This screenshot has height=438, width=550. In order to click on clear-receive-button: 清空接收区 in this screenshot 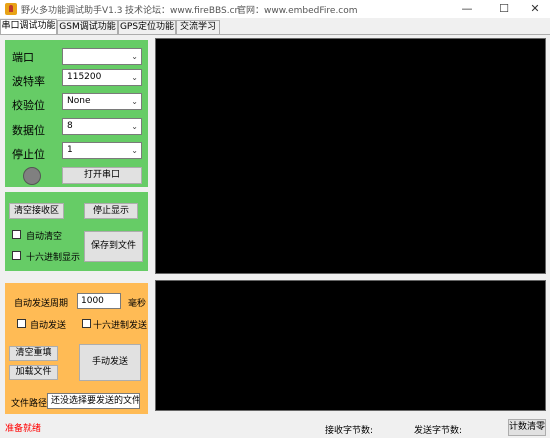, I will do `click(36, 211)`.